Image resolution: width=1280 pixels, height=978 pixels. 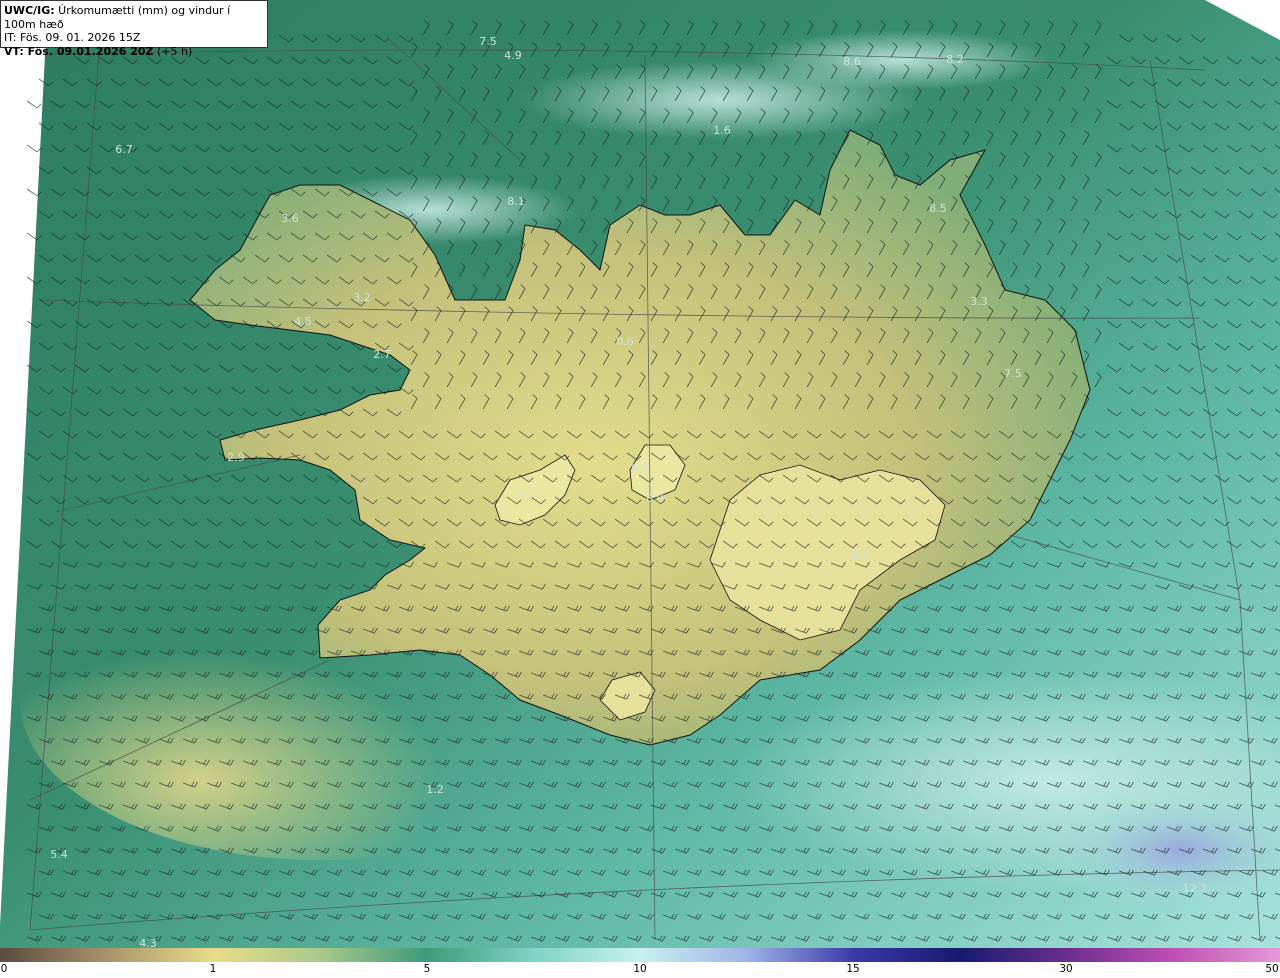 What do you see at coordinates (900, 60) in the screenshot?
I see `sea-streak` at bounding box center [900, 60].